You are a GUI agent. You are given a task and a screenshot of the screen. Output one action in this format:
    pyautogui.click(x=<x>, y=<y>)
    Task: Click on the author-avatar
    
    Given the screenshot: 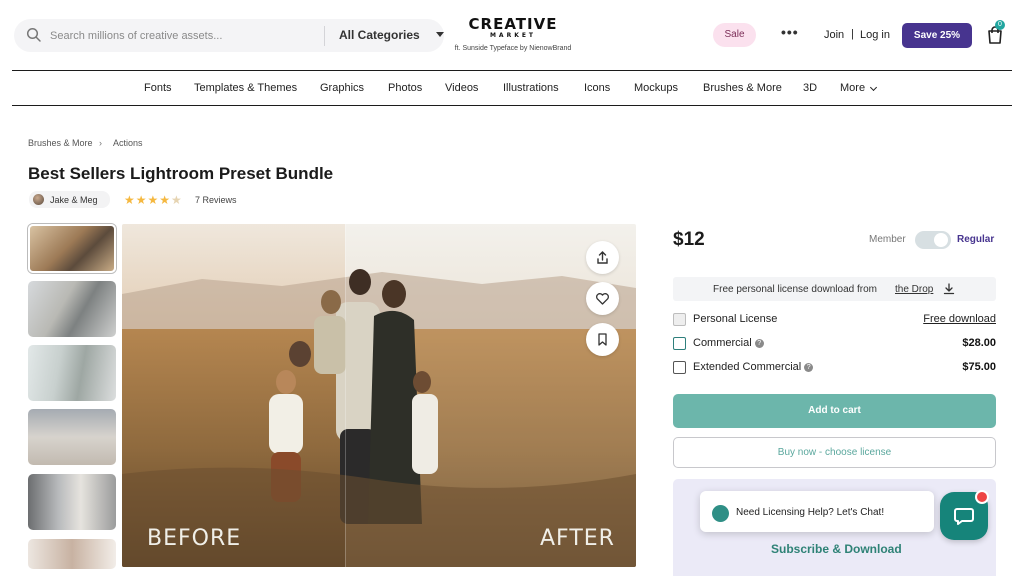 What is the action you would take?
    pyautogui.click(x=38, y=199)
    